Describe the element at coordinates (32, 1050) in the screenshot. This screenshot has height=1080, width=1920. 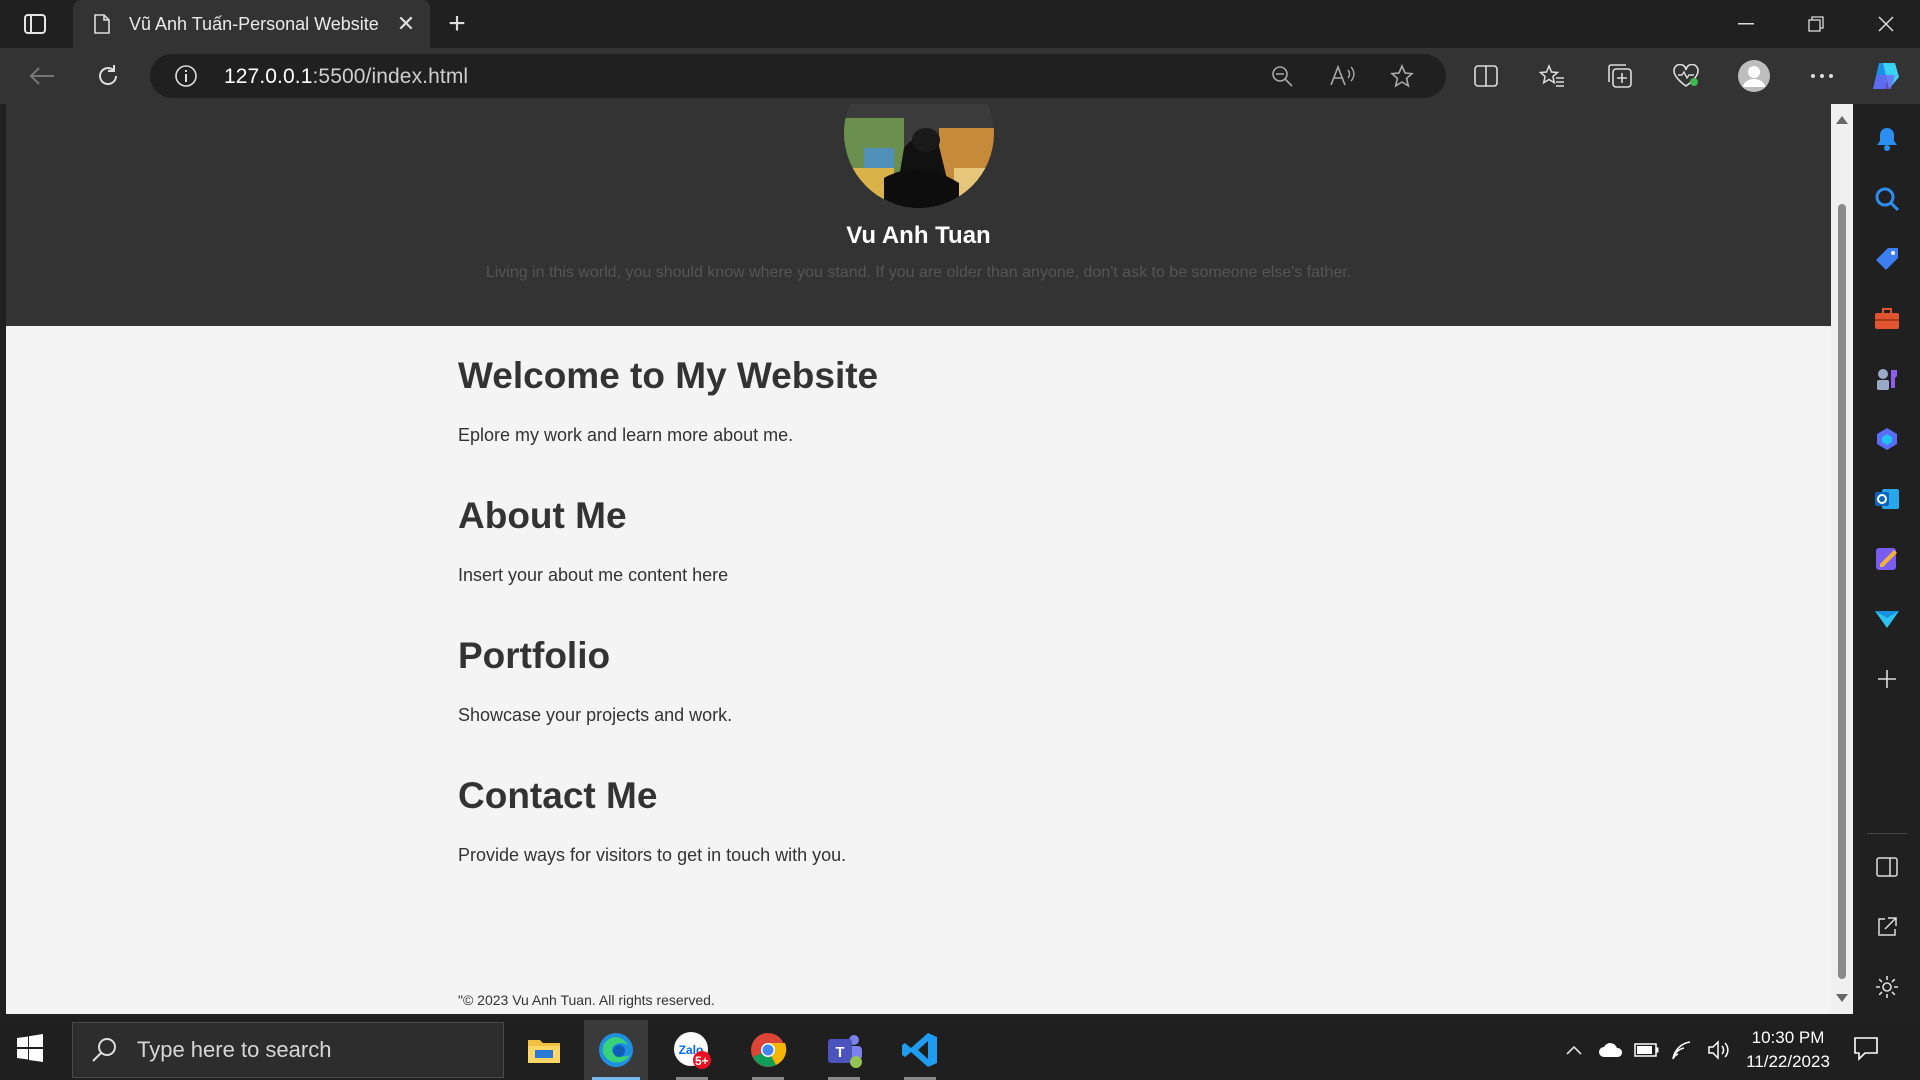
I see `windows-start-icon` at that location.